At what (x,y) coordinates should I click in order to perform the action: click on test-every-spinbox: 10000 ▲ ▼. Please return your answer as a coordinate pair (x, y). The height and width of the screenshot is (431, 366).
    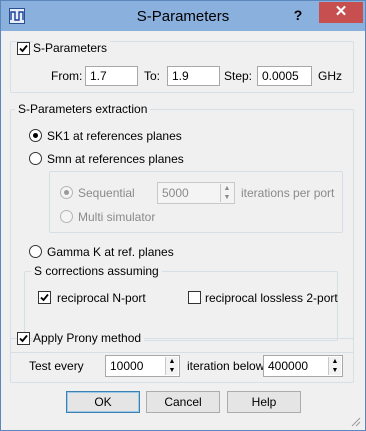
    Looking at the image, I should click on (142, 366).